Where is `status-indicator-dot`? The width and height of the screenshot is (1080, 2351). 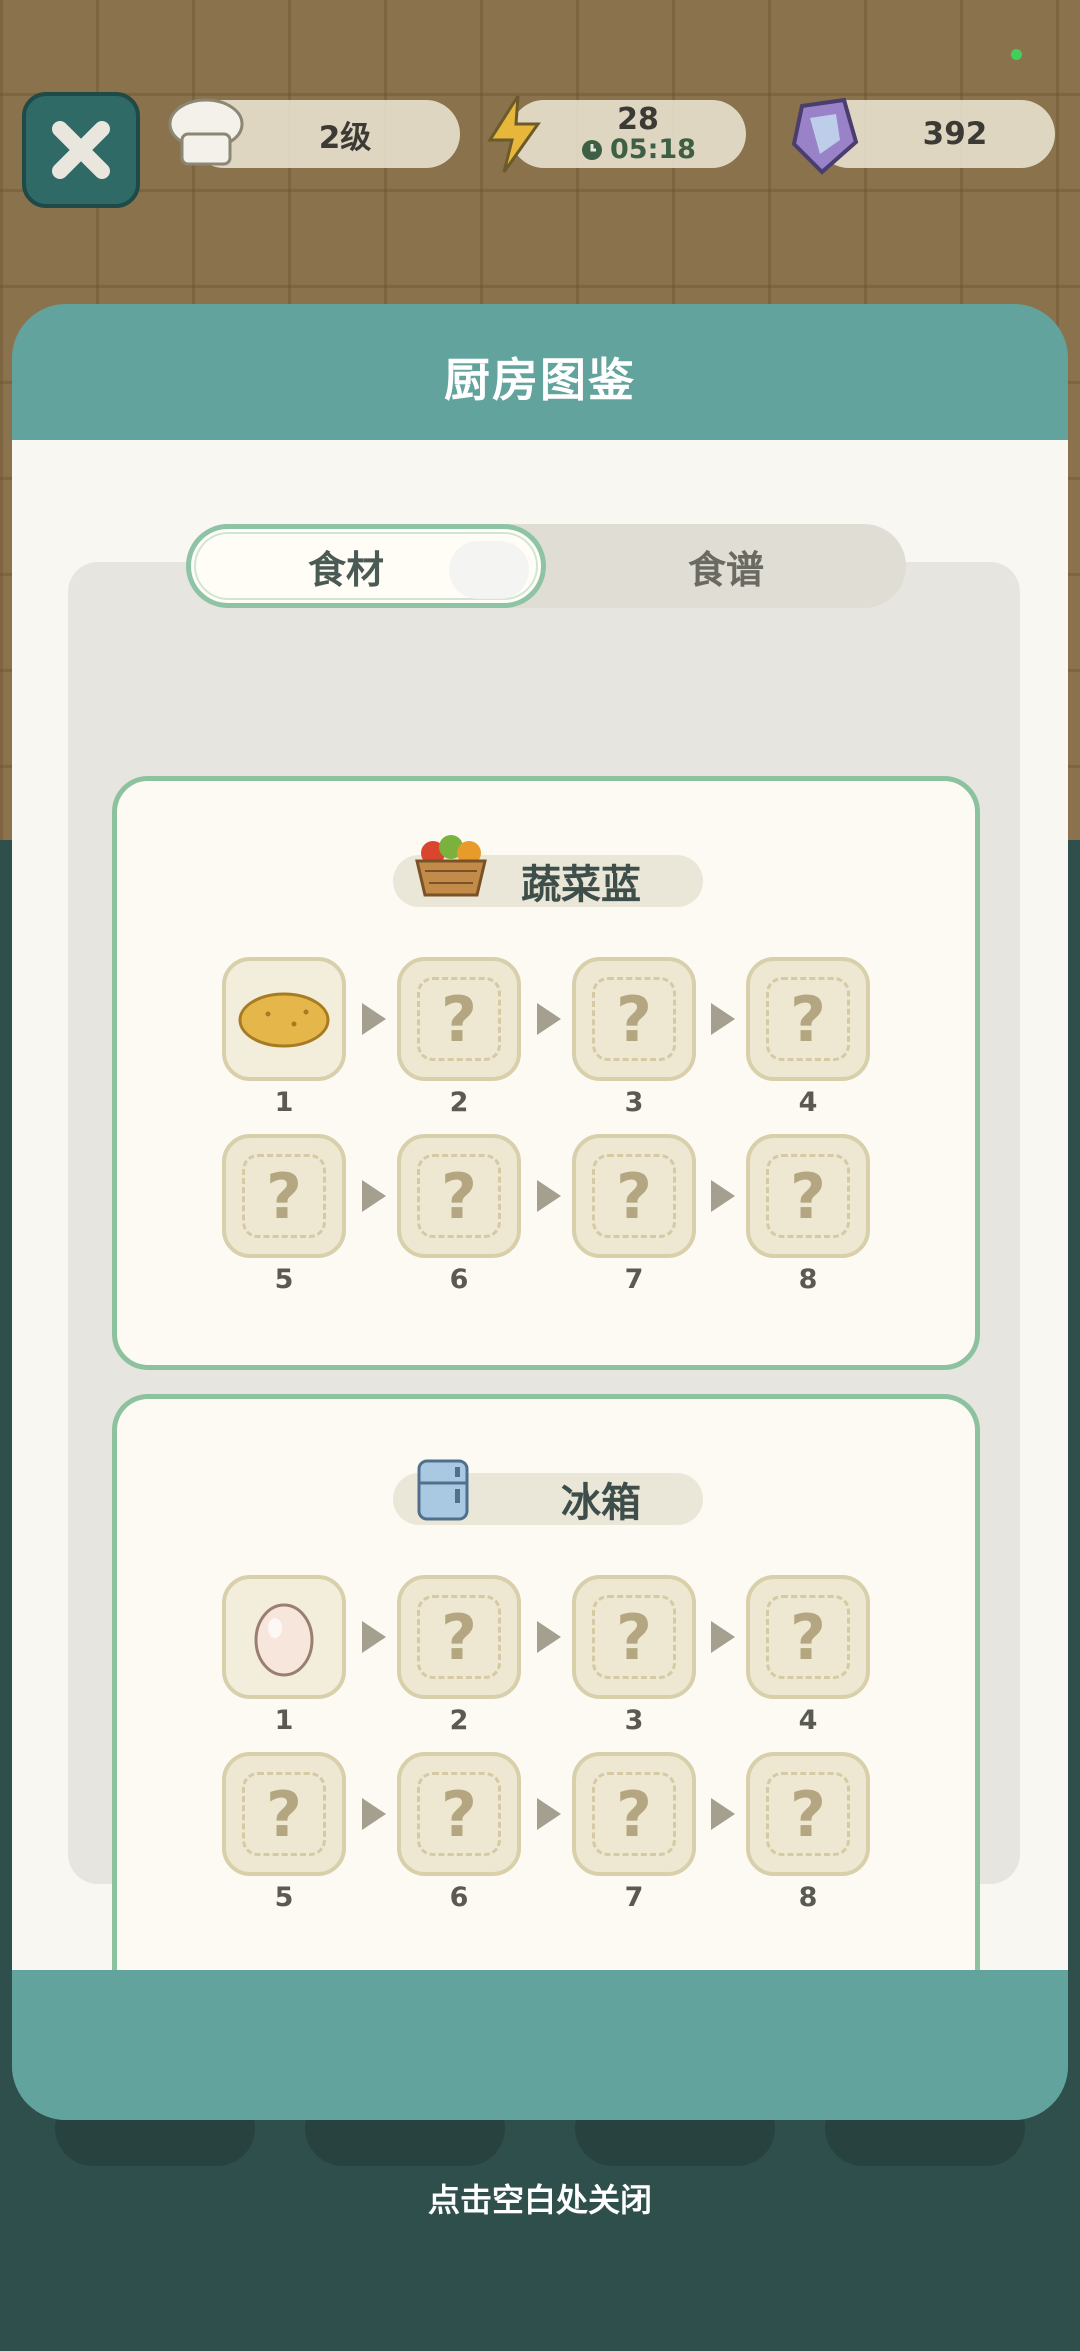 status-indicator-dot is located at coordinates (1016, 54).